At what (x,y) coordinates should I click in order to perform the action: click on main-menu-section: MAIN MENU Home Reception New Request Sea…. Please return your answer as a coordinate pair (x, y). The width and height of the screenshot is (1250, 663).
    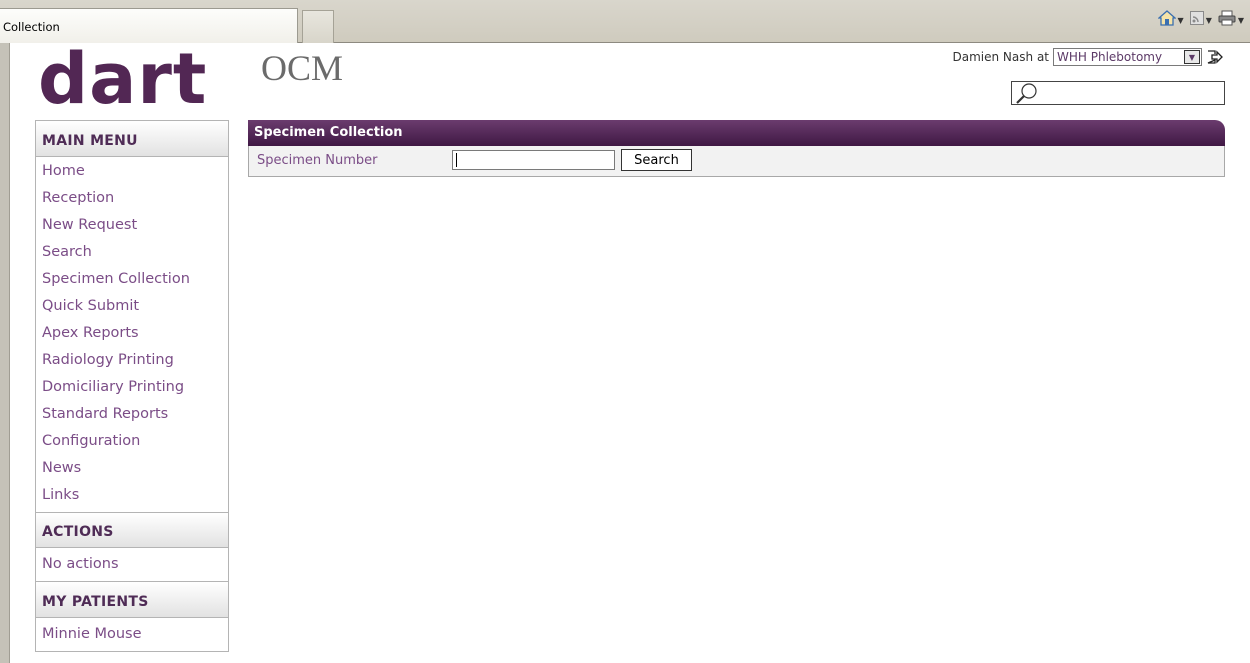
    Looking at the image, I should click on (132, 316).